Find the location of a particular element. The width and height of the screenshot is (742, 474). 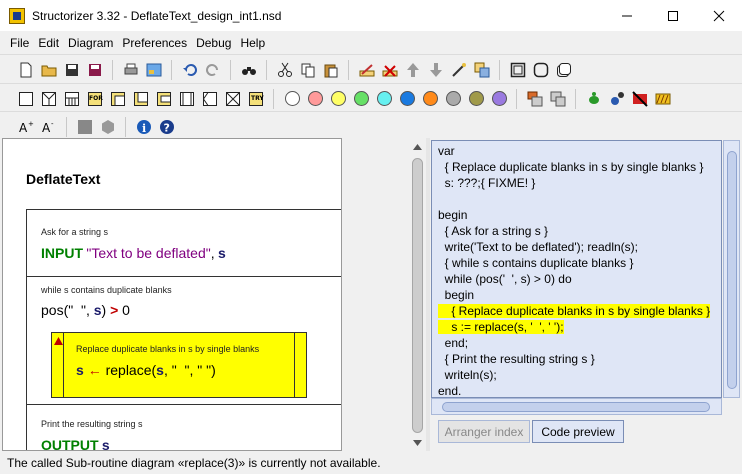

turtle-icon is located at coordinates (594, 97).